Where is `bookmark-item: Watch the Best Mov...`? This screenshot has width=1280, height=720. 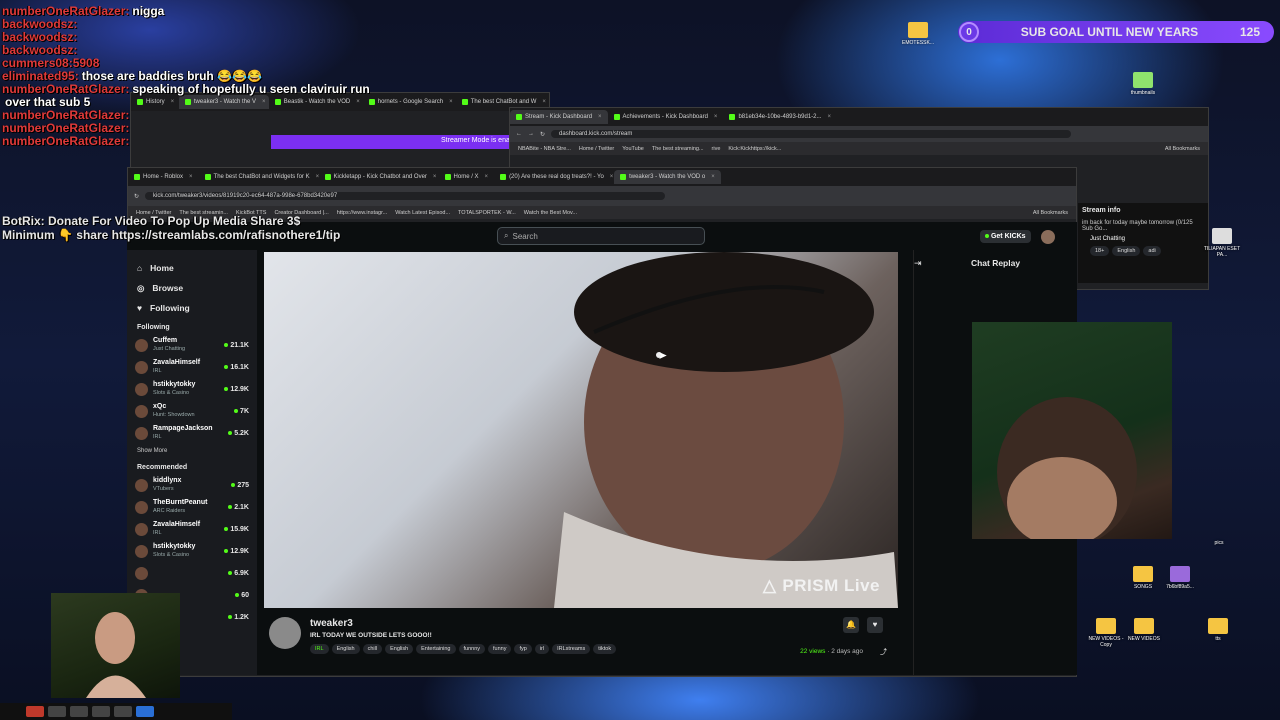
bookmark-item: Watch the Best Mov... is located at coordinates (550, 213).